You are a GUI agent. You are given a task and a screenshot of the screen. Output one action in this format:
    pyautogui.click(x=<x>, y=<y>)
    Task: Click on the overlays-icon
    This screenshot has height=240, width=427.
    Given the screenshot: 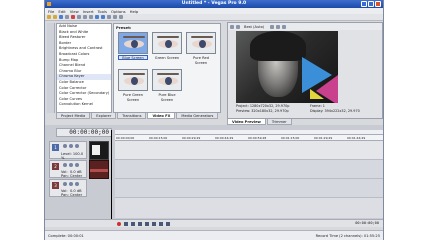 What is the action you would take?
    pyautogui.click(x=272, y=26)
    